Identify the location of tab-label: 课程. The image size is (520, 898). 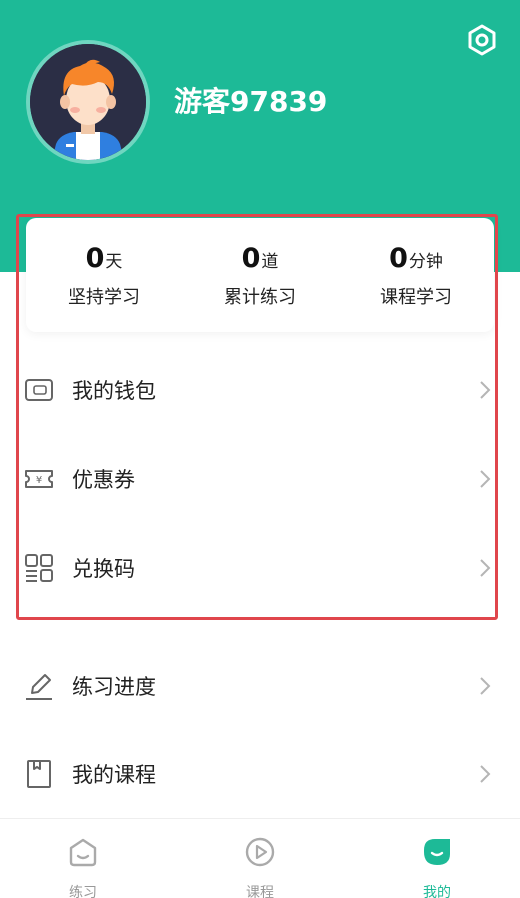
(260, 891).